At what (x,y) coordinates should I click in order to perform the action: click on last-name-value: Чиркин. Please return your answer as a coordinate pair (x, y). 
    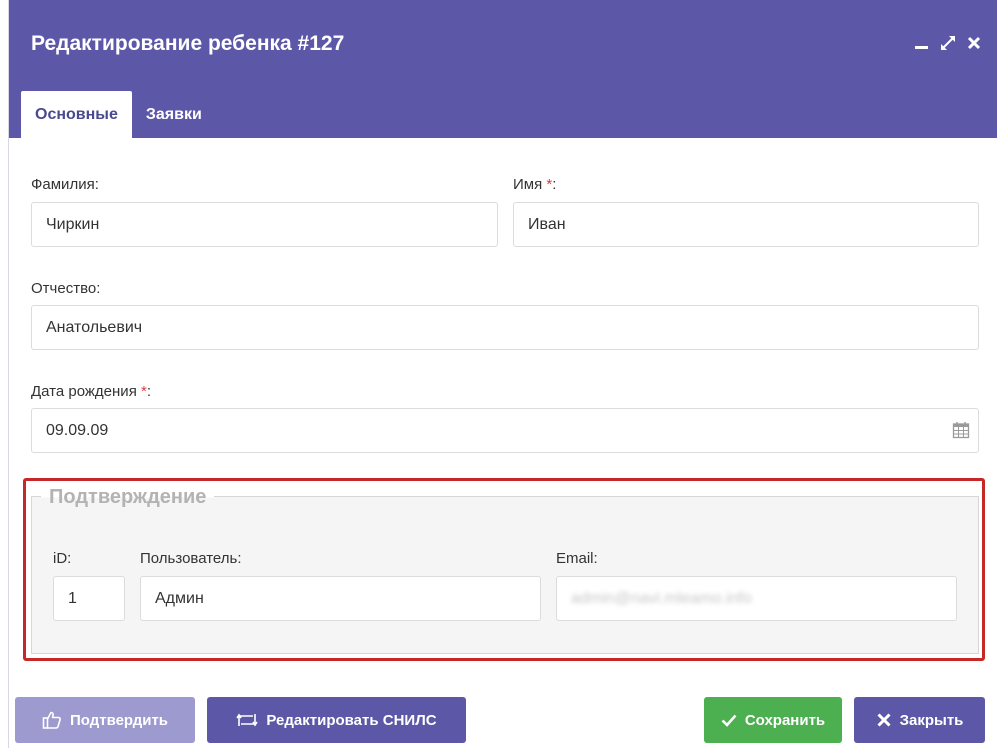
    Looking at the image, I should click on (73, 224).